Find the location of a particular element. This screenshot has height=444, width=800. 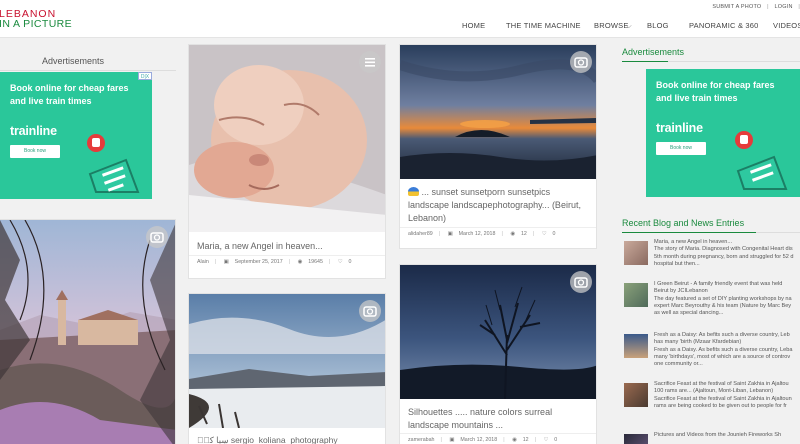

photo-card: سِبا کہٗ sergio_koliana_photography is located at coordinates (287, 368).